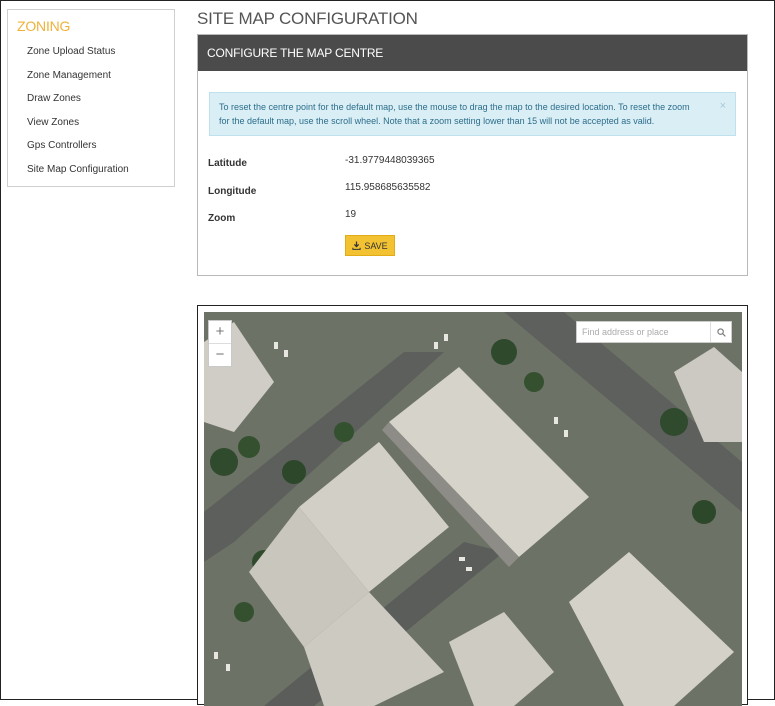 The width and height of the screenshot is (775, 706). I want to click on search-button, so click(720, 332).